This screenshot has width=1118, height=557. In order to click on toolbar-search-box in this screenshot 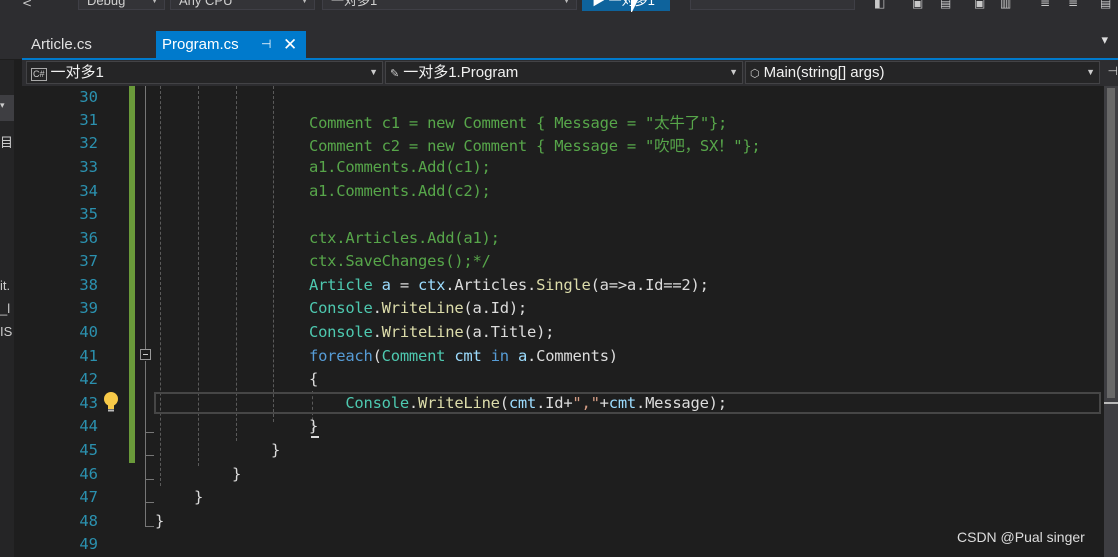, I will do `click(772, 5)`.